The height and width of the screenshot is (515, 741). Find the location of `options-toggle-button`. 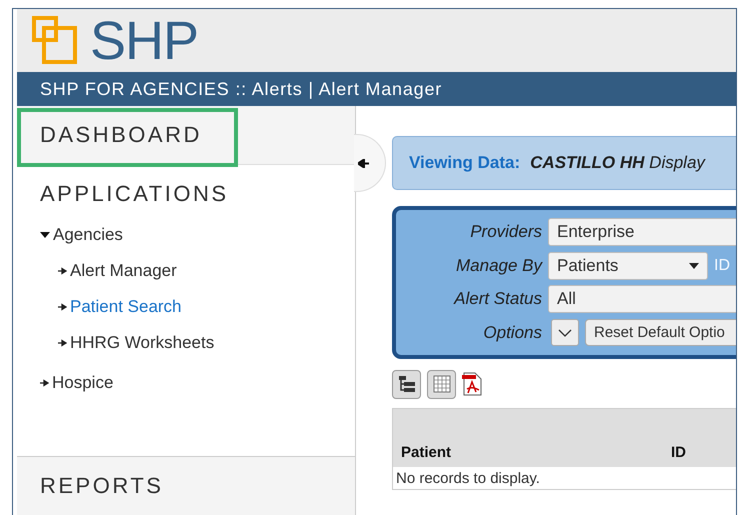

options-toggle-button is located at coordinates (565, 332).